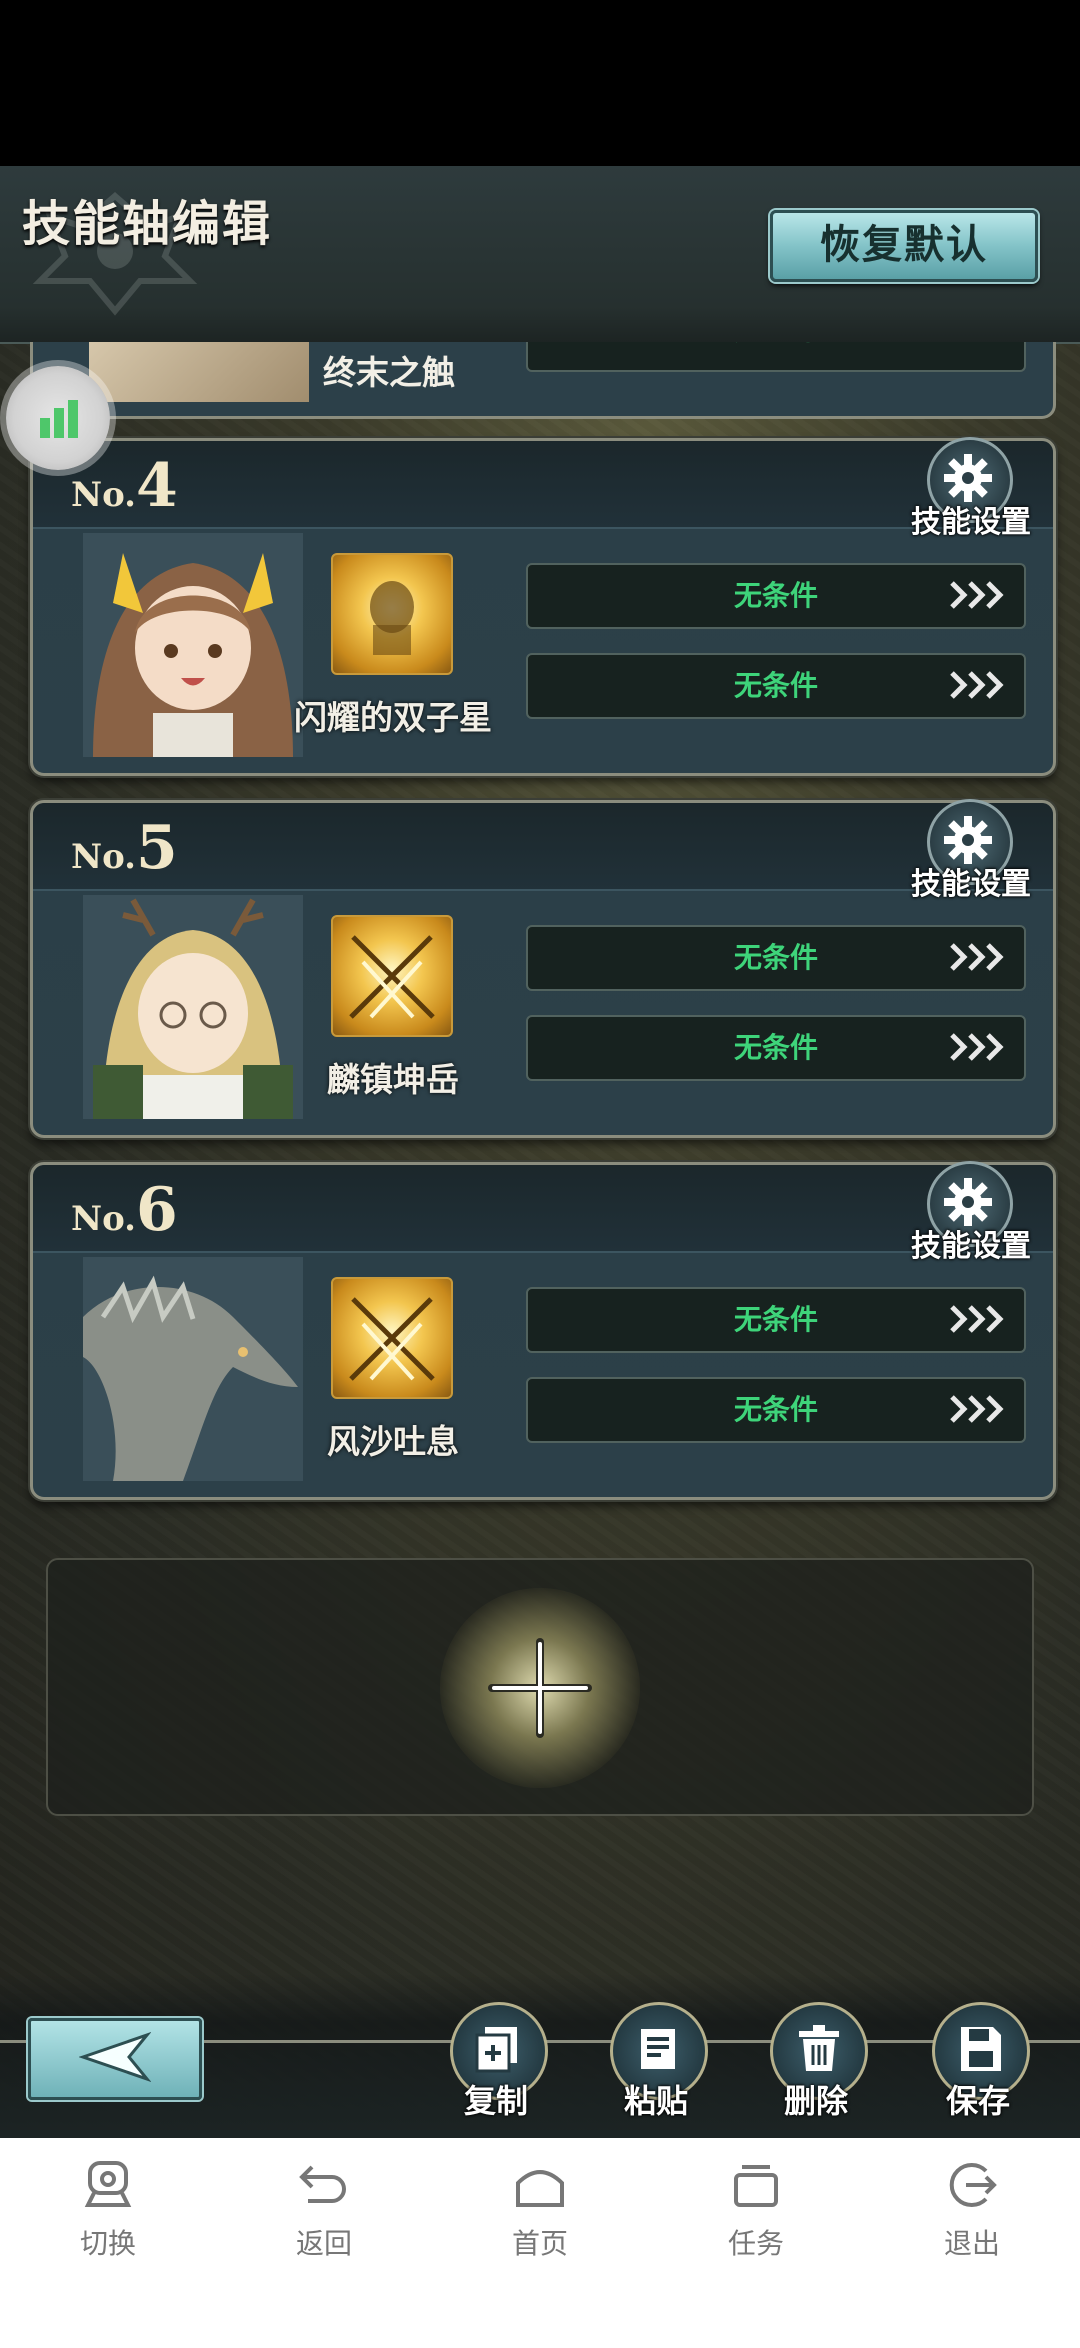 Image resolution: width=1080 pixels, height=2348 pixels. Describe the element at coordinates (776, 346) in the screenshot. I see `condition-label: 无条件` at that location.